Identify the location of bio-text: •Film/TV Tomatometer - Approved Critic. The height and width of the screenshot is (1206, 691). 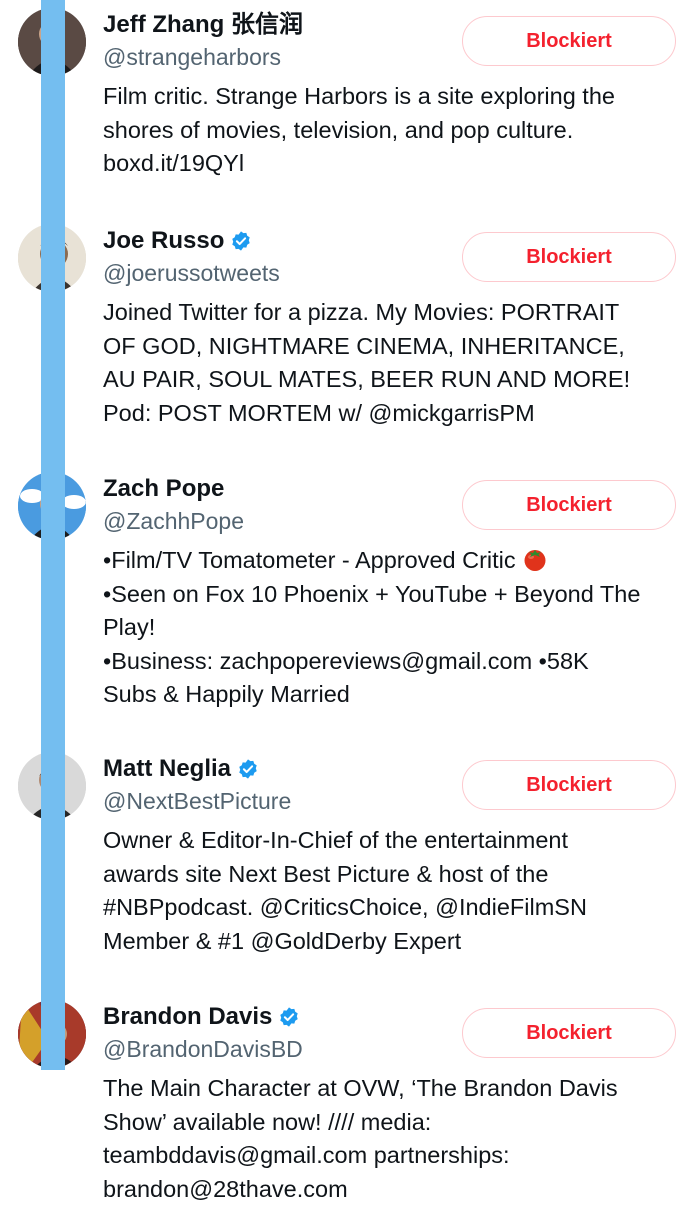
(309, 560).